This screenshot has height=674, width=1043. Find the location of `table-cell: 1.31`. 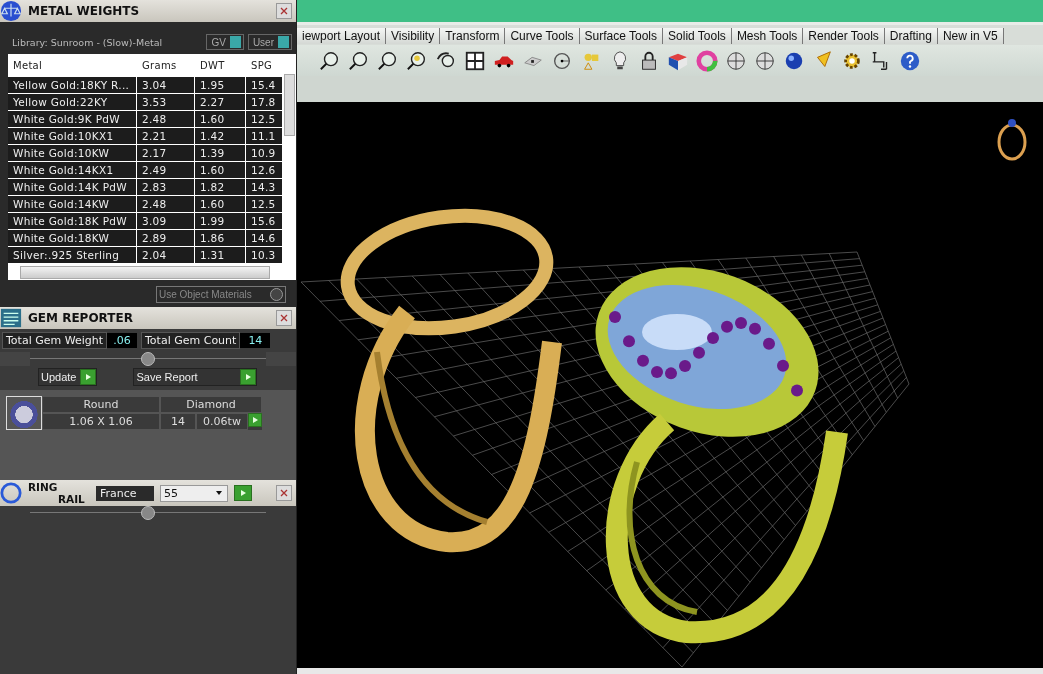

table-cell: 1.31 is located at coordinates (220, 255).